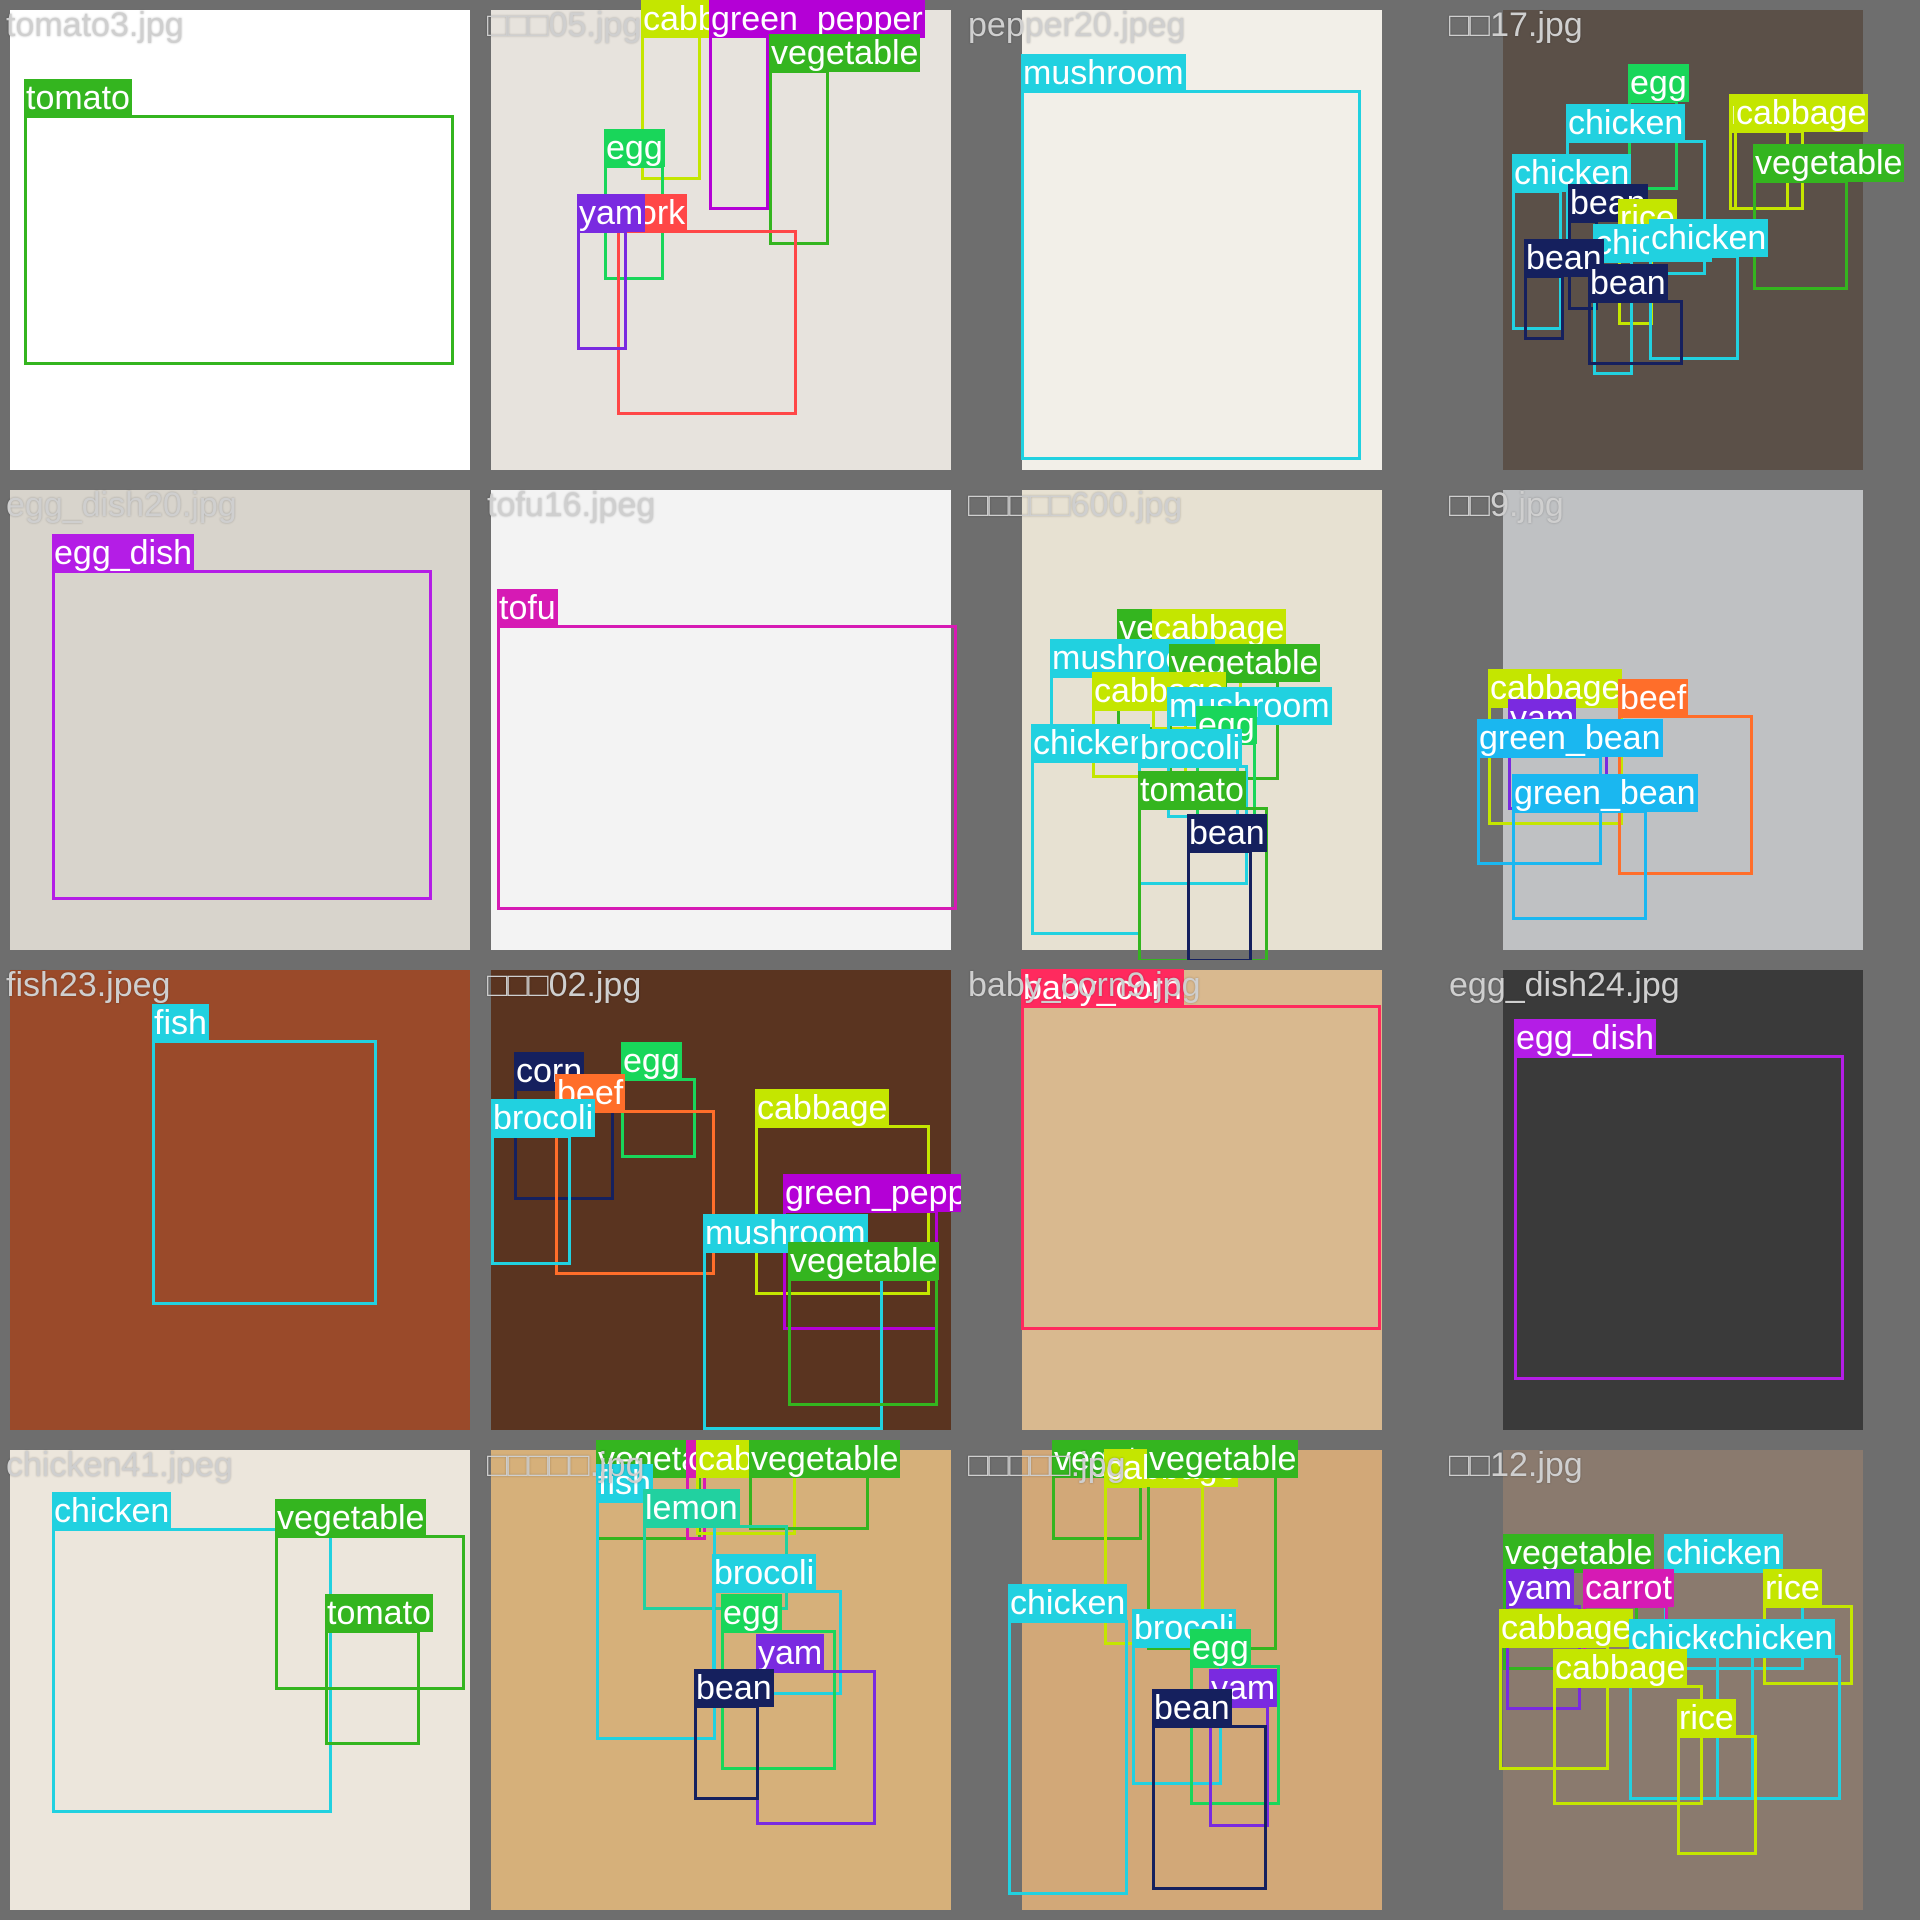 The image size is (1920, 1920). Describe the element at coordinates (1516, 1465) in the screenshot. I see `image-filename: □□12.jpg` at that location.